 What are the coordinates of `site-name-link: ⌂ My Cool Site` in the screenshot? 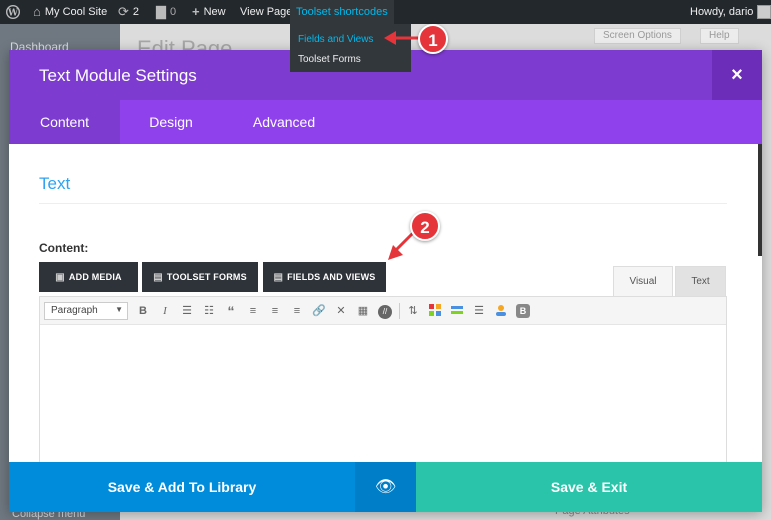 It's located at (70, 12).